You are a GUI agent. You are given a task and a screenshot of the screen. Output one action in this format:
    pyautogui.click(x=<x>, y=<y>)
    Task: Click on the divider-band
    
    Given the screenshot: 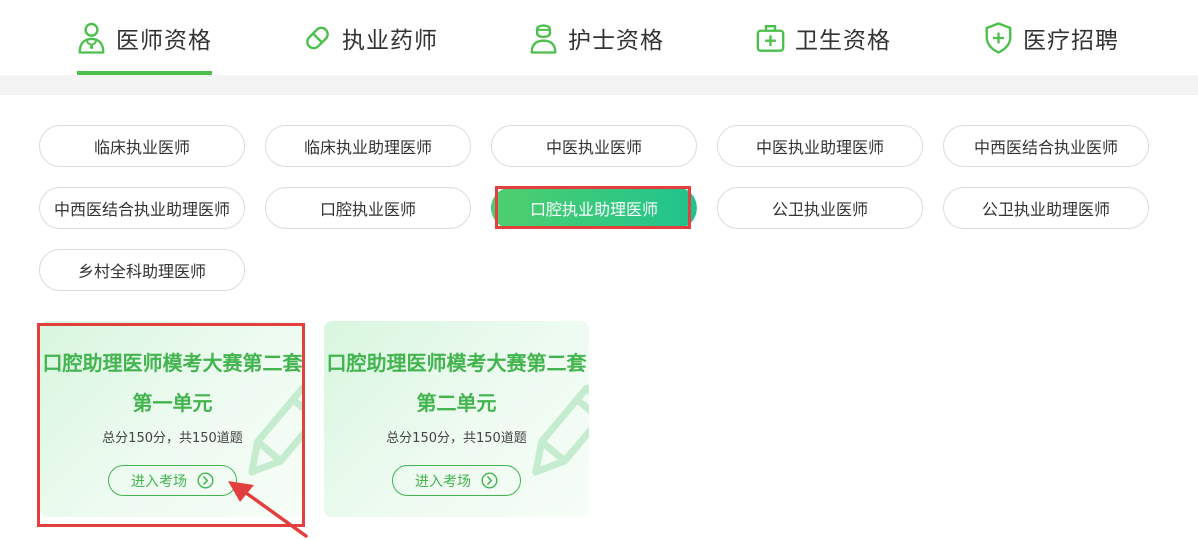 What is the action you would take?
    pyautogui.click(x=599, y=85)
    